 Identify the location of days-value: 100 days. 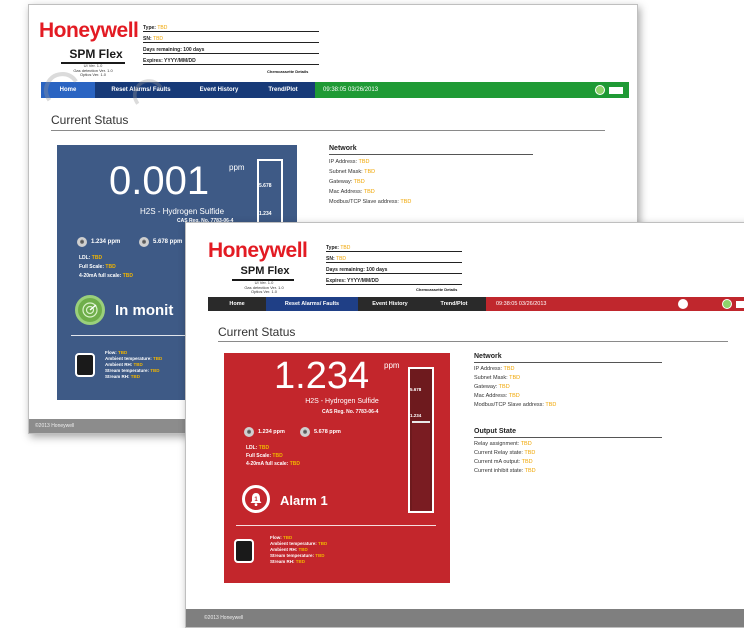
(194, 50).